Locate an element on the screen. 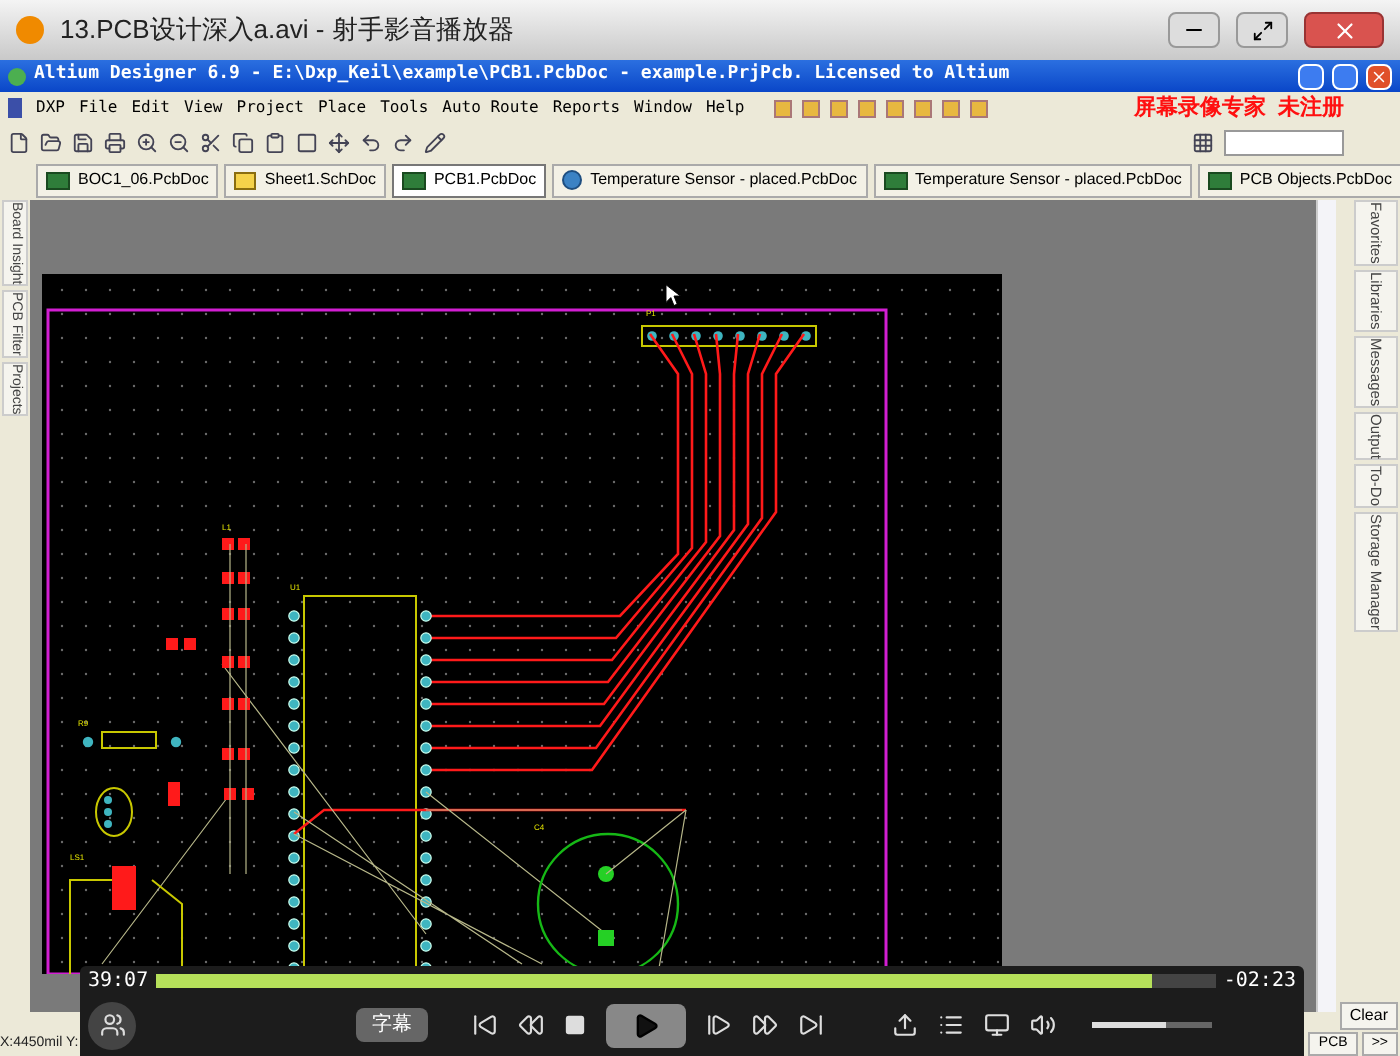  volume-button is located at coordinates (1043, 1025).